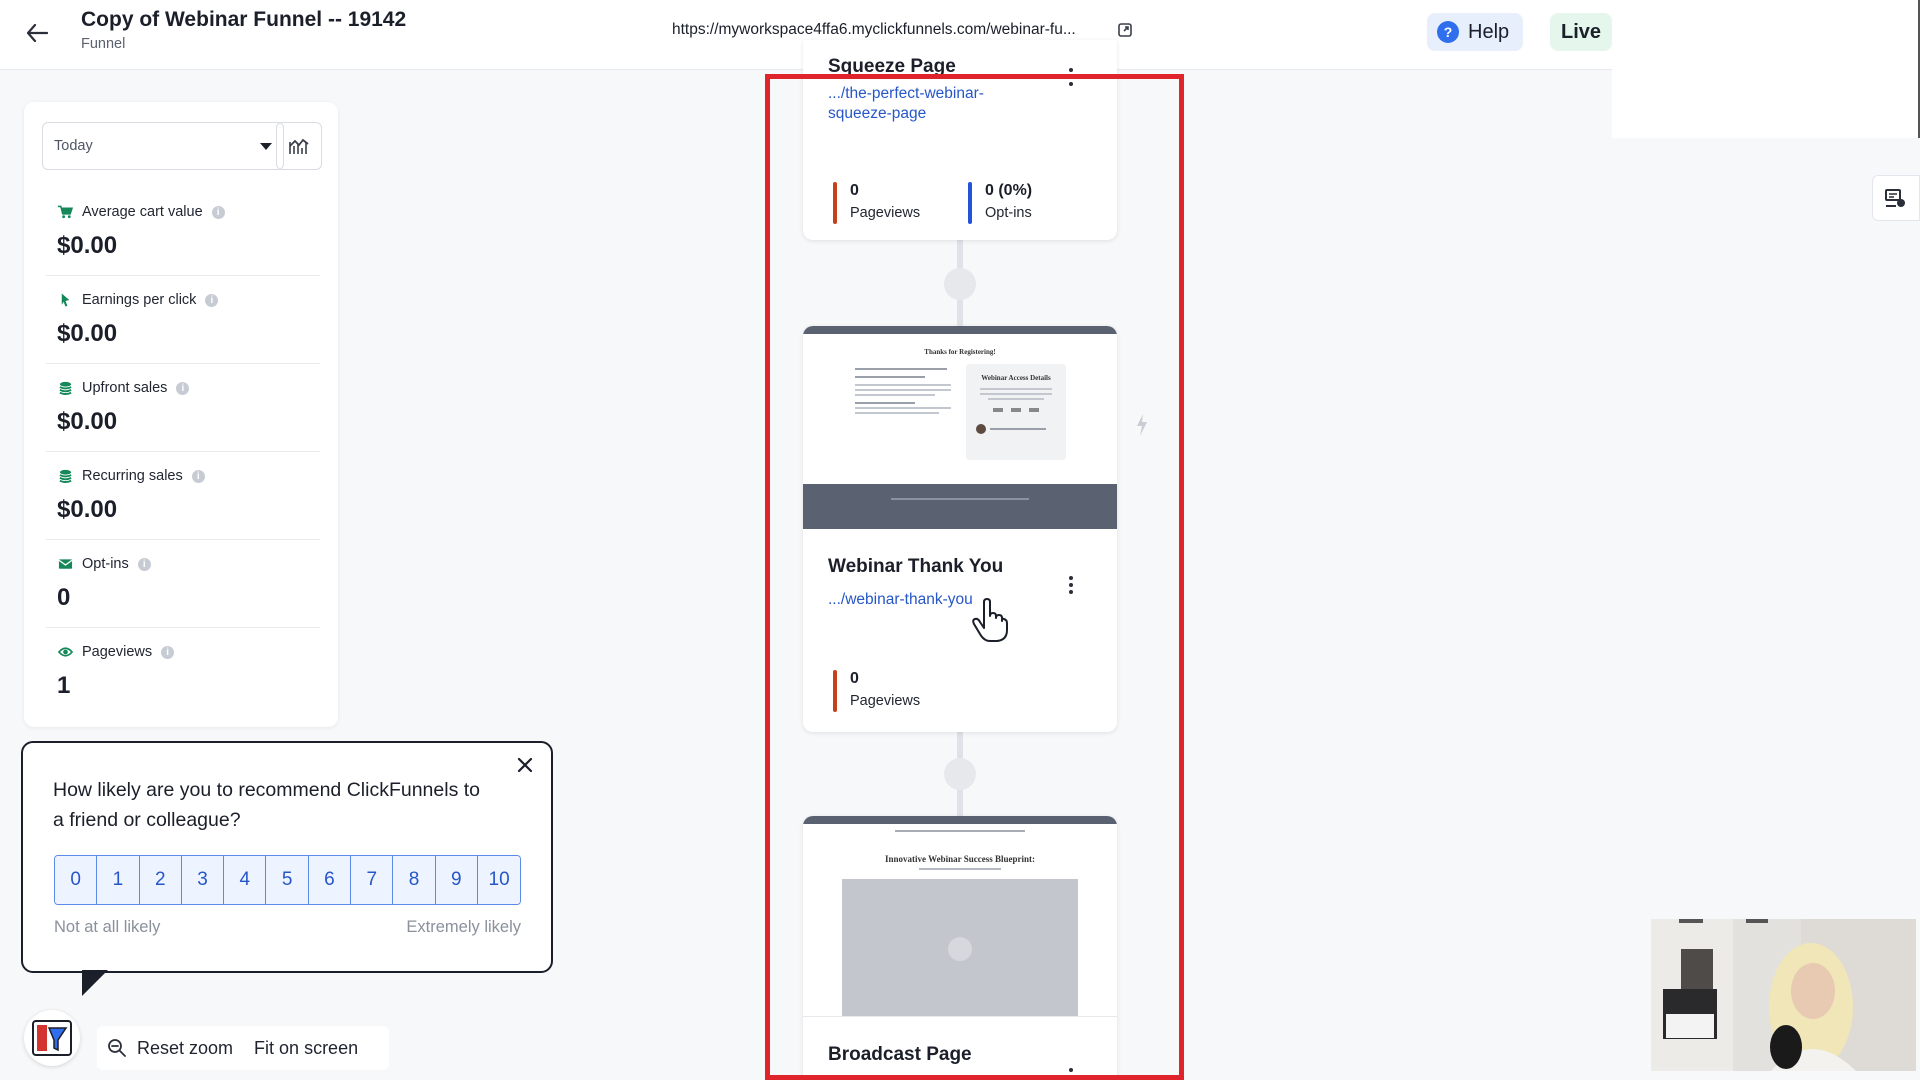 The height and width of the screenshot is (1080, 1920). What do you see at coordinates (142, 212) in the screenshot?
I see `stat-label: Average cart value` at bounding box center [142, 212].